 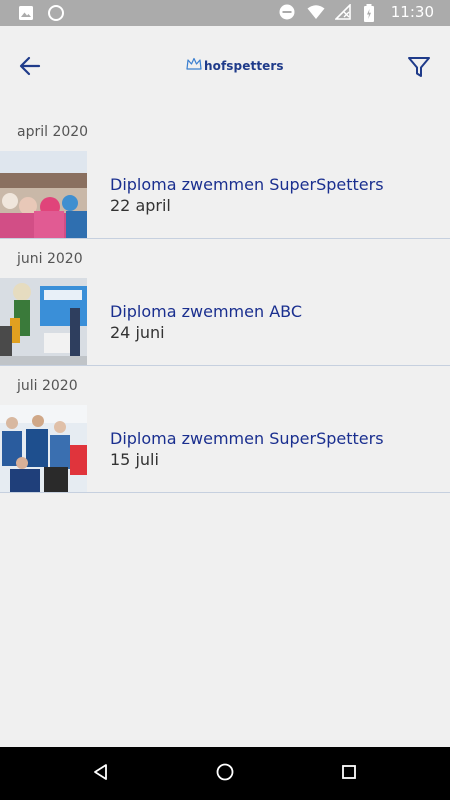 I want to click on list-item: Diploma zwemmen SuperSpetters 15 juli, so click(x=225, y=449).